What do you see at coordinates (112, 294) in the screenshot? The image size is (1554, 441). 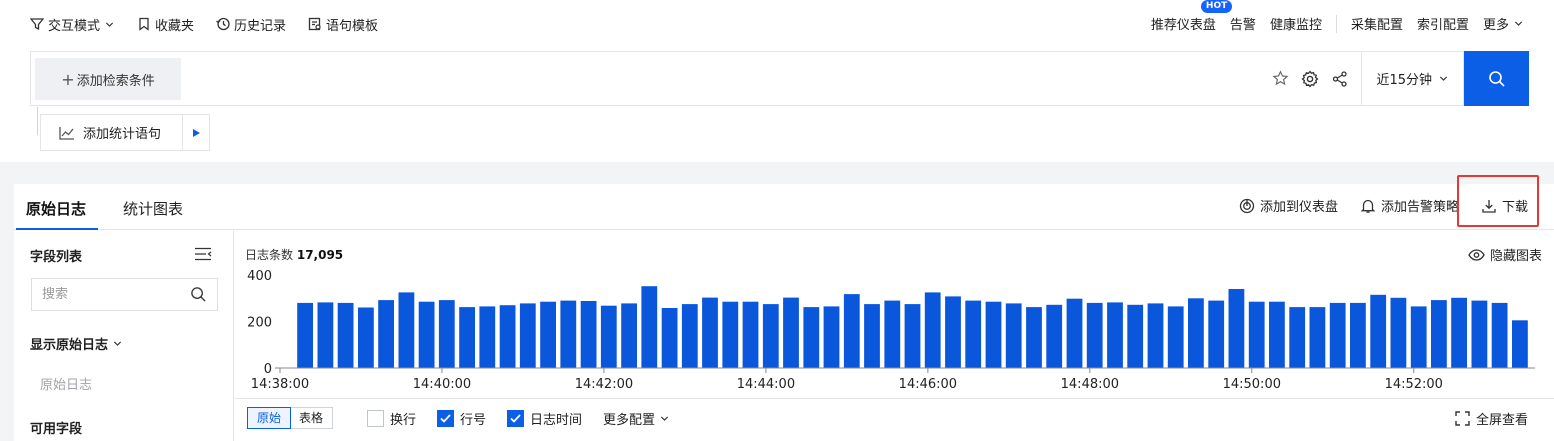 I see `field-search-input` at bounding box center [112, 294].